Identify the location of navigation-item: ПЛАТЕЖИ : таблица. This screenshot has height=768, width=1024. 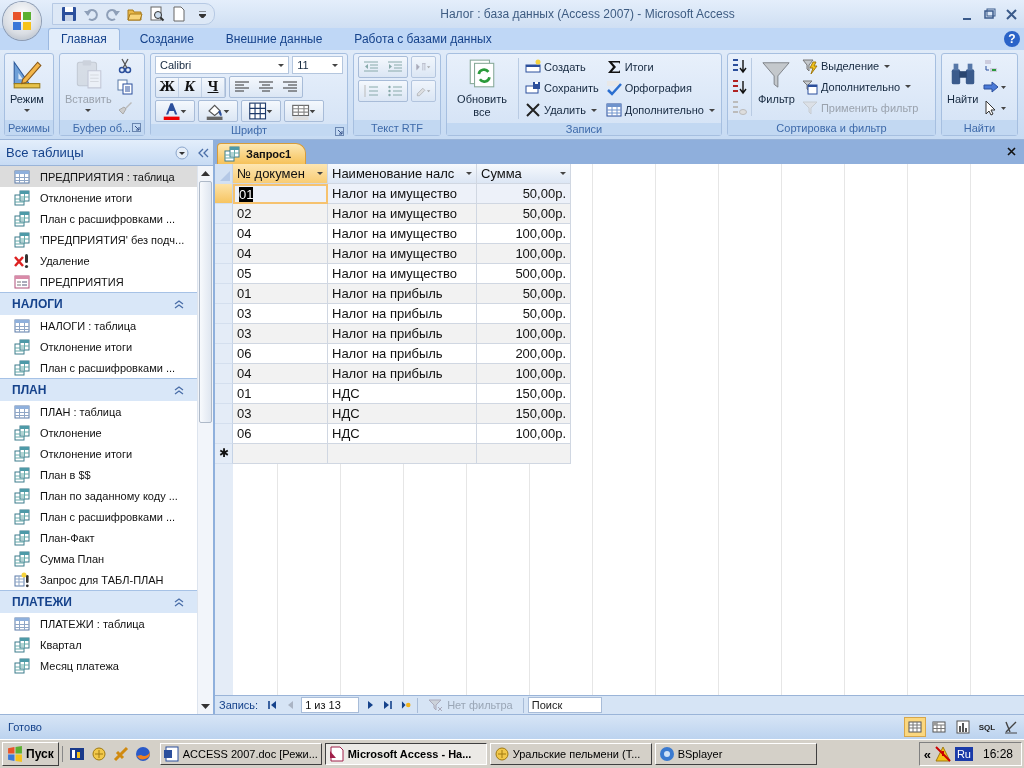
(98, 623).